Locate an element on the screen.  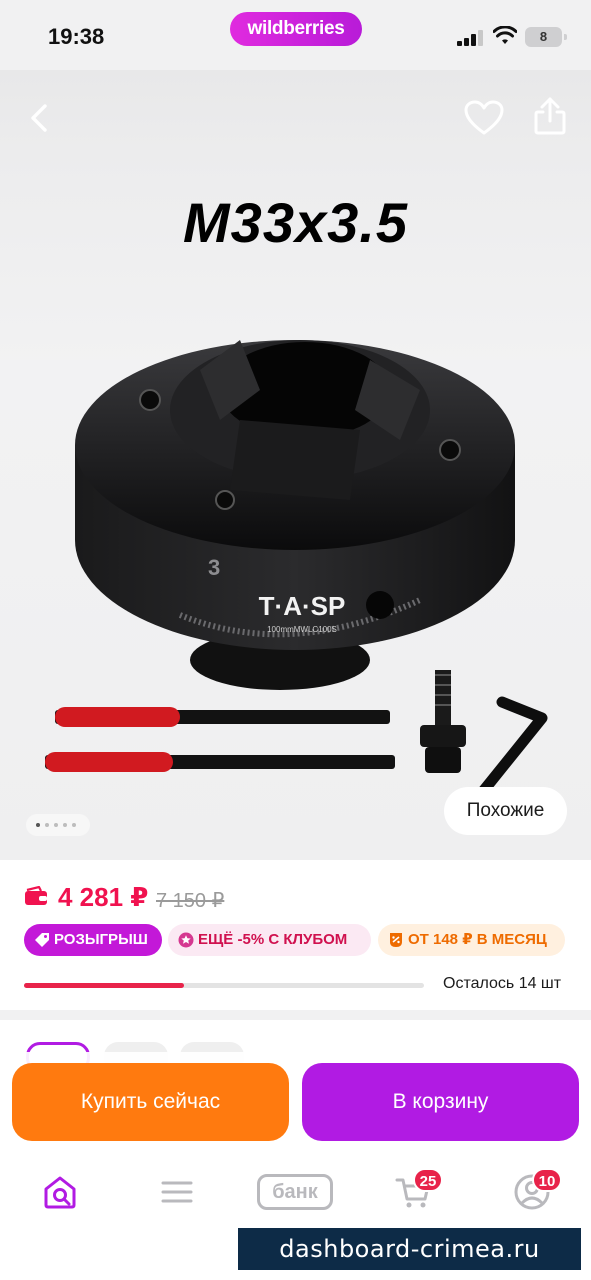
stock-progress-bar is located at coordinates (224, 985).